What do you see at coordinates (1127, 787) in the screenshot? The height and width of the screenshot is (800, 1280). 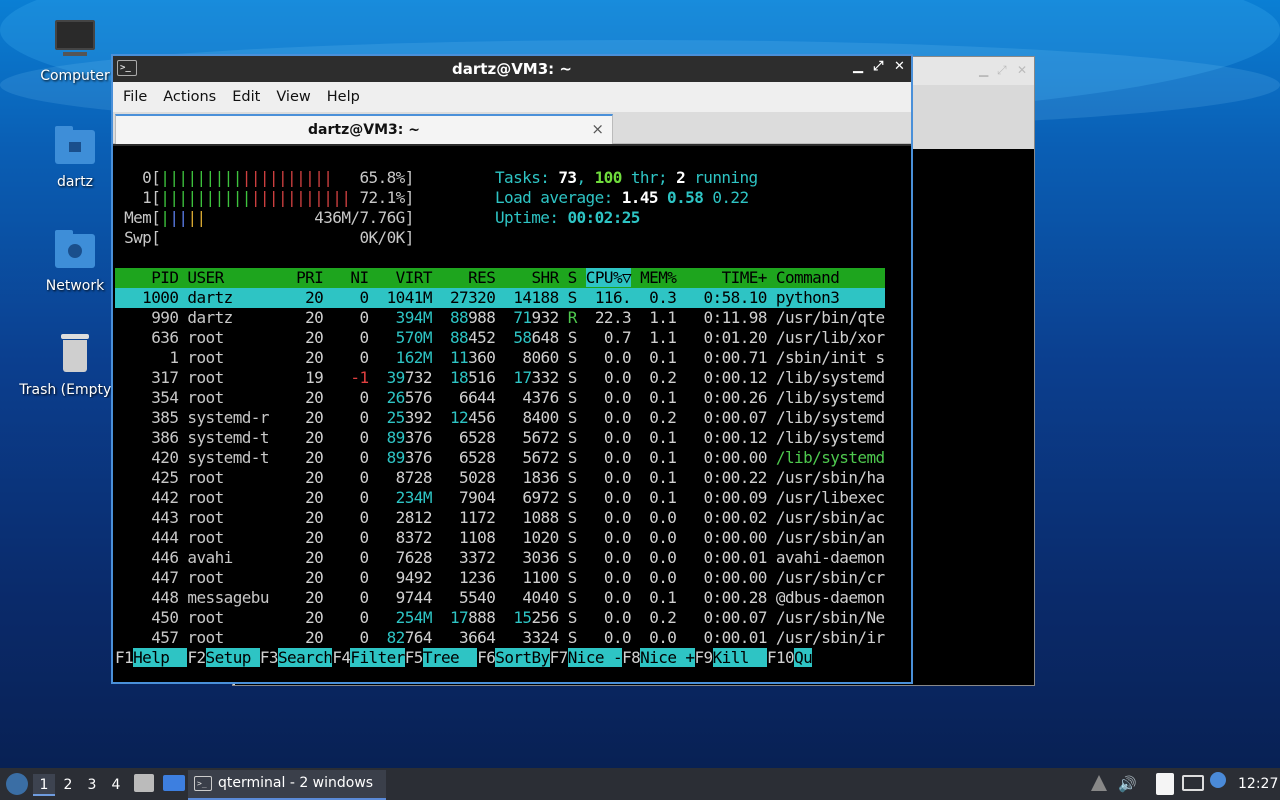 I see `volume-icon: 🔊` at bounding box center [1127, 787].